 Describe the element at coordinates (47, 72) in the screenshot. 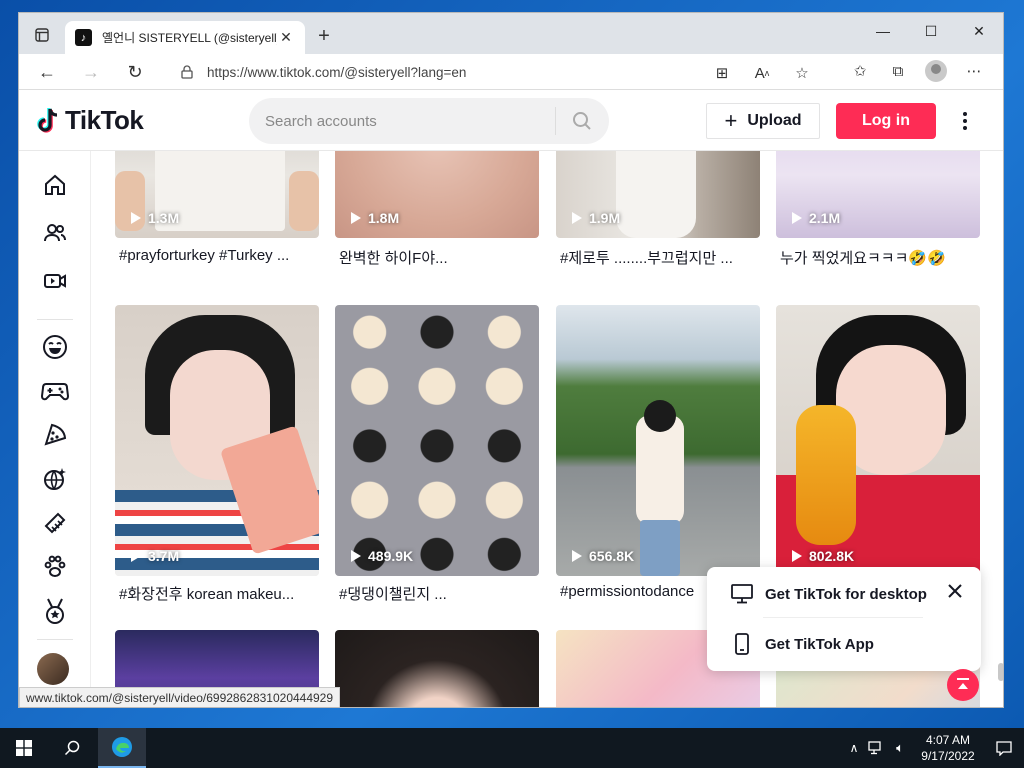

I see `back-icon: ←` at that location.